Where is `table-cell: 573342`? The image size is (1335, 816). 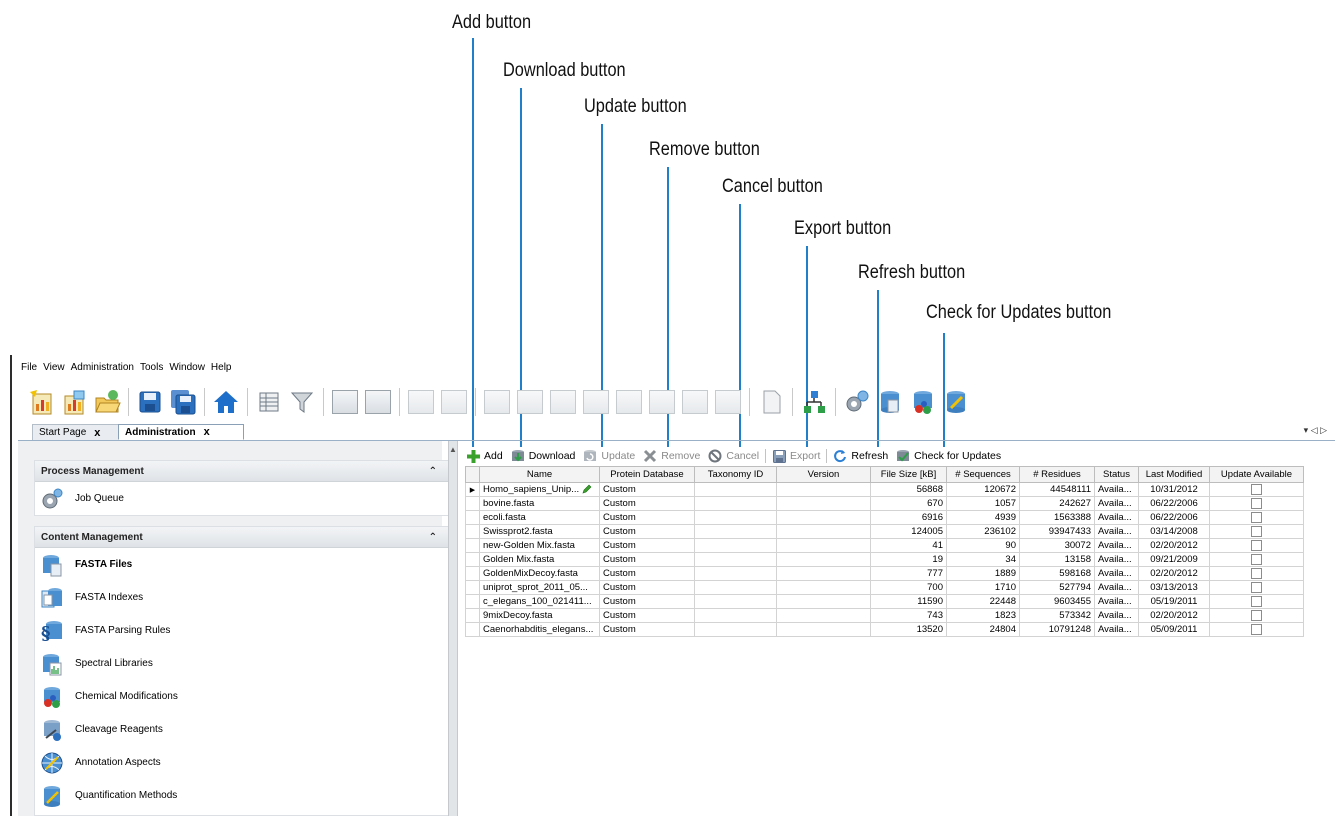 table-cell: 573342 is located at coordinates (1057, 615).